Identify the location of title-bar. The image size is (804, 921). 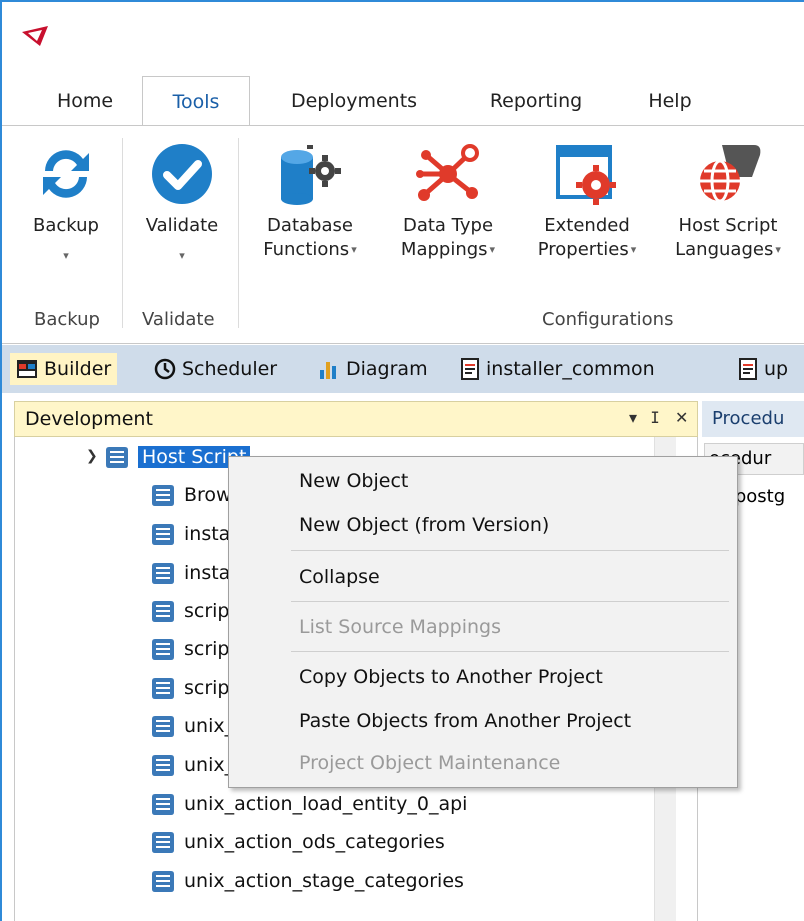
(403, 39).